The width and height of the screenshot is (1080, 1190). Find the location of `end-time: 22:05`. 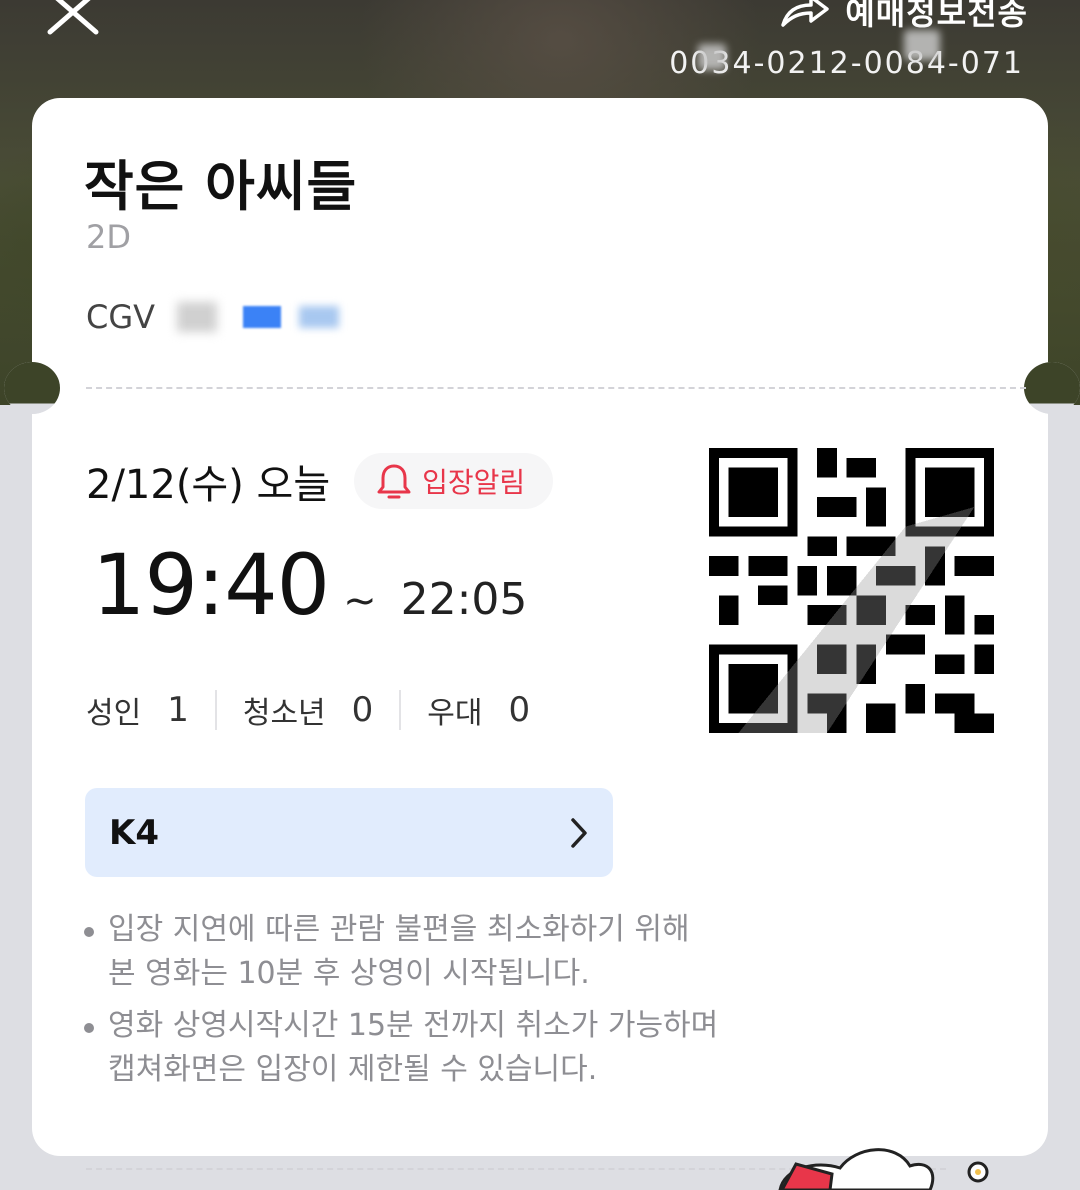

end-time: 22:05 is located at coordinates (464, 599).